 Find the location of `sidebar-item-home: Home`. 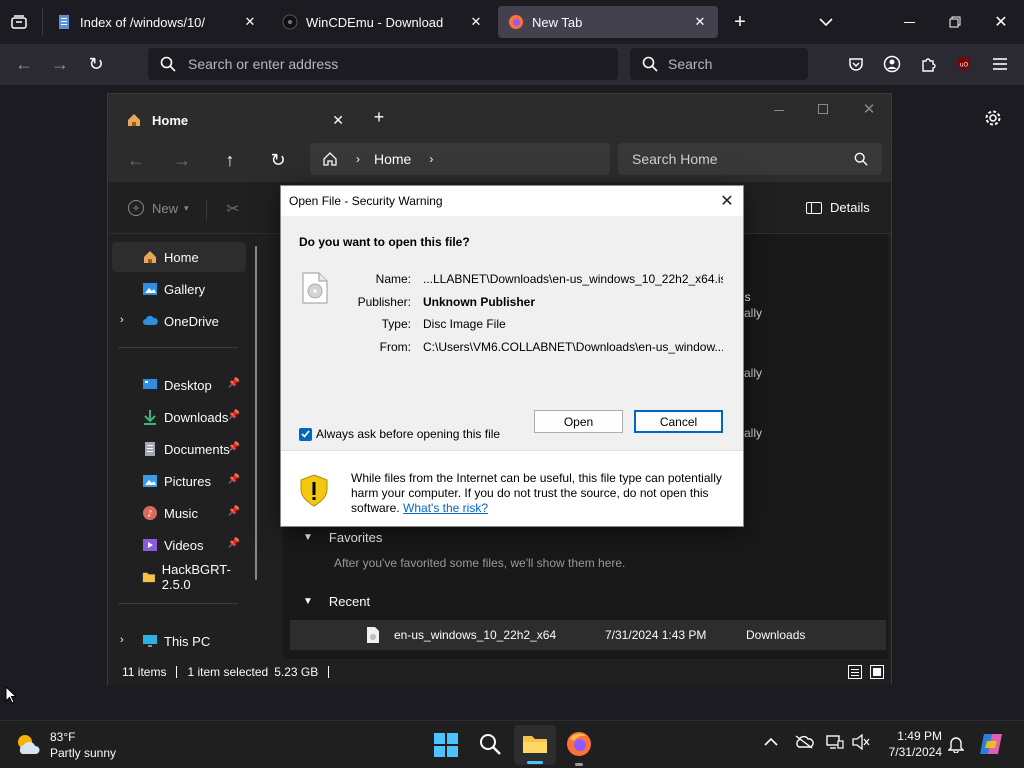

sidebar-item-home: Home is located at coordinates (179, 257).